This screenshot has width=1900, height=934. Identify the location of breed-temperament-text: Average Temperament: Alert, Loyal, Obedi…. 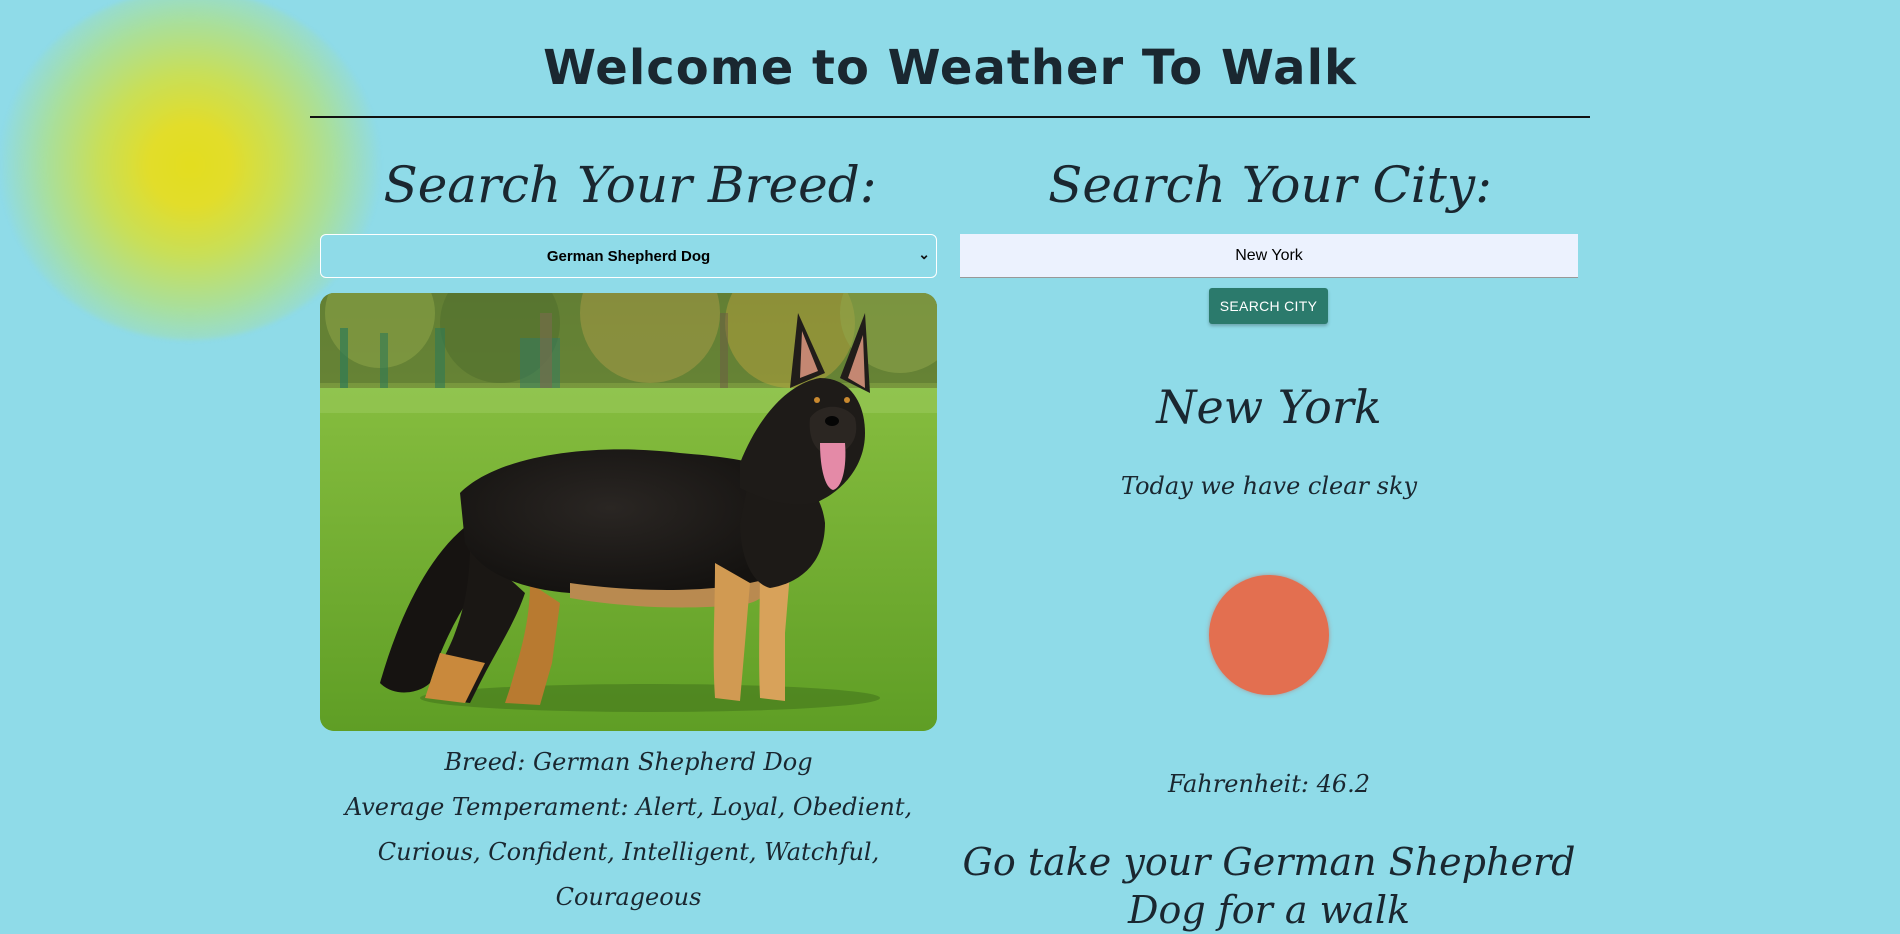
(628, 852).